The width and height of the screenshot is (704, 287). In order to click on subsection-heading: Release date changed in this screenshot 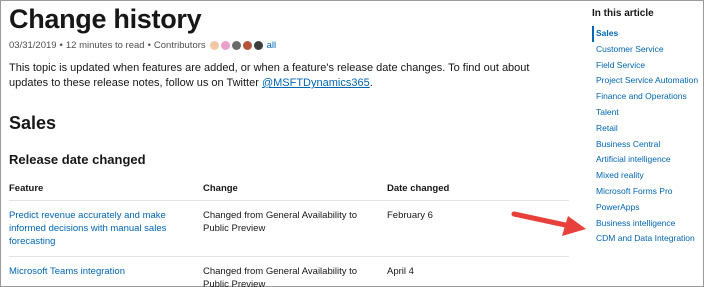, I will do `click(77, 159)`.